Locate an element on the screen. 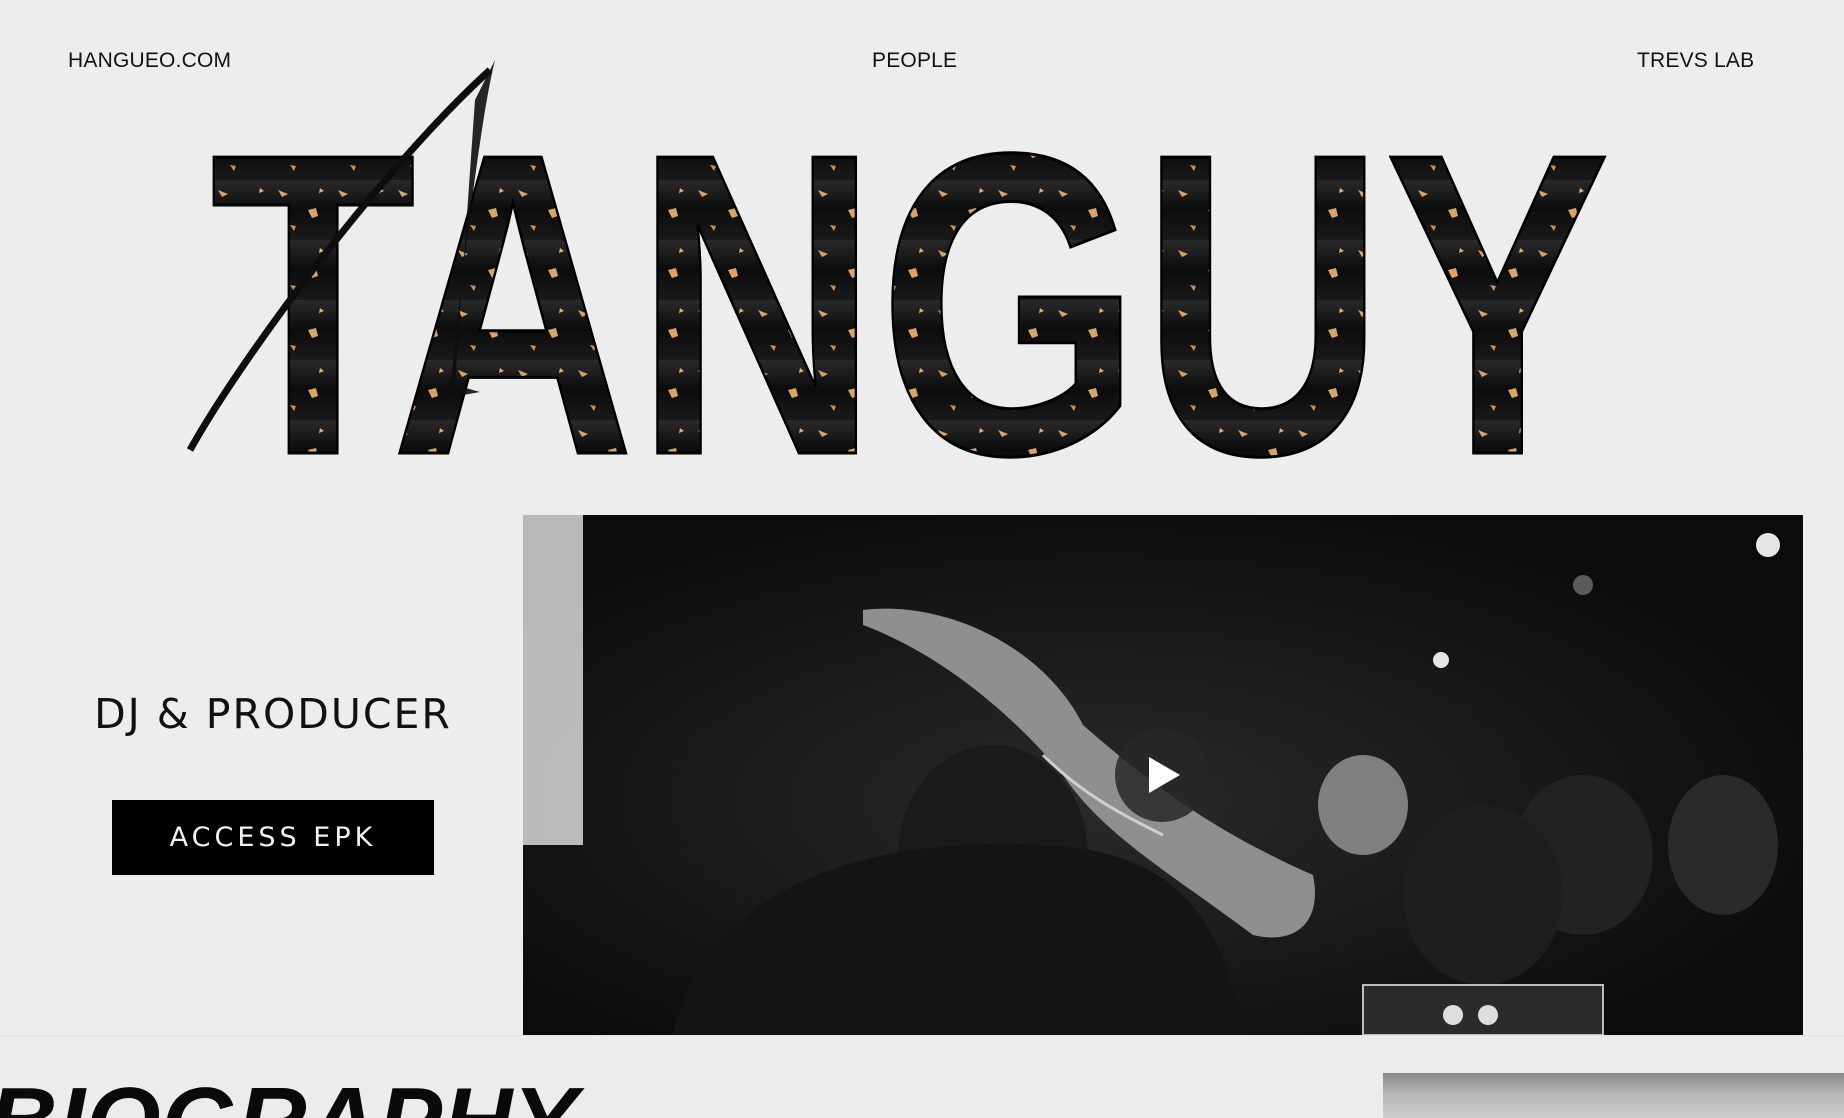 This screenshot has width=1844, height=1118. biography-photo is located at coordinates (1613, 1095).